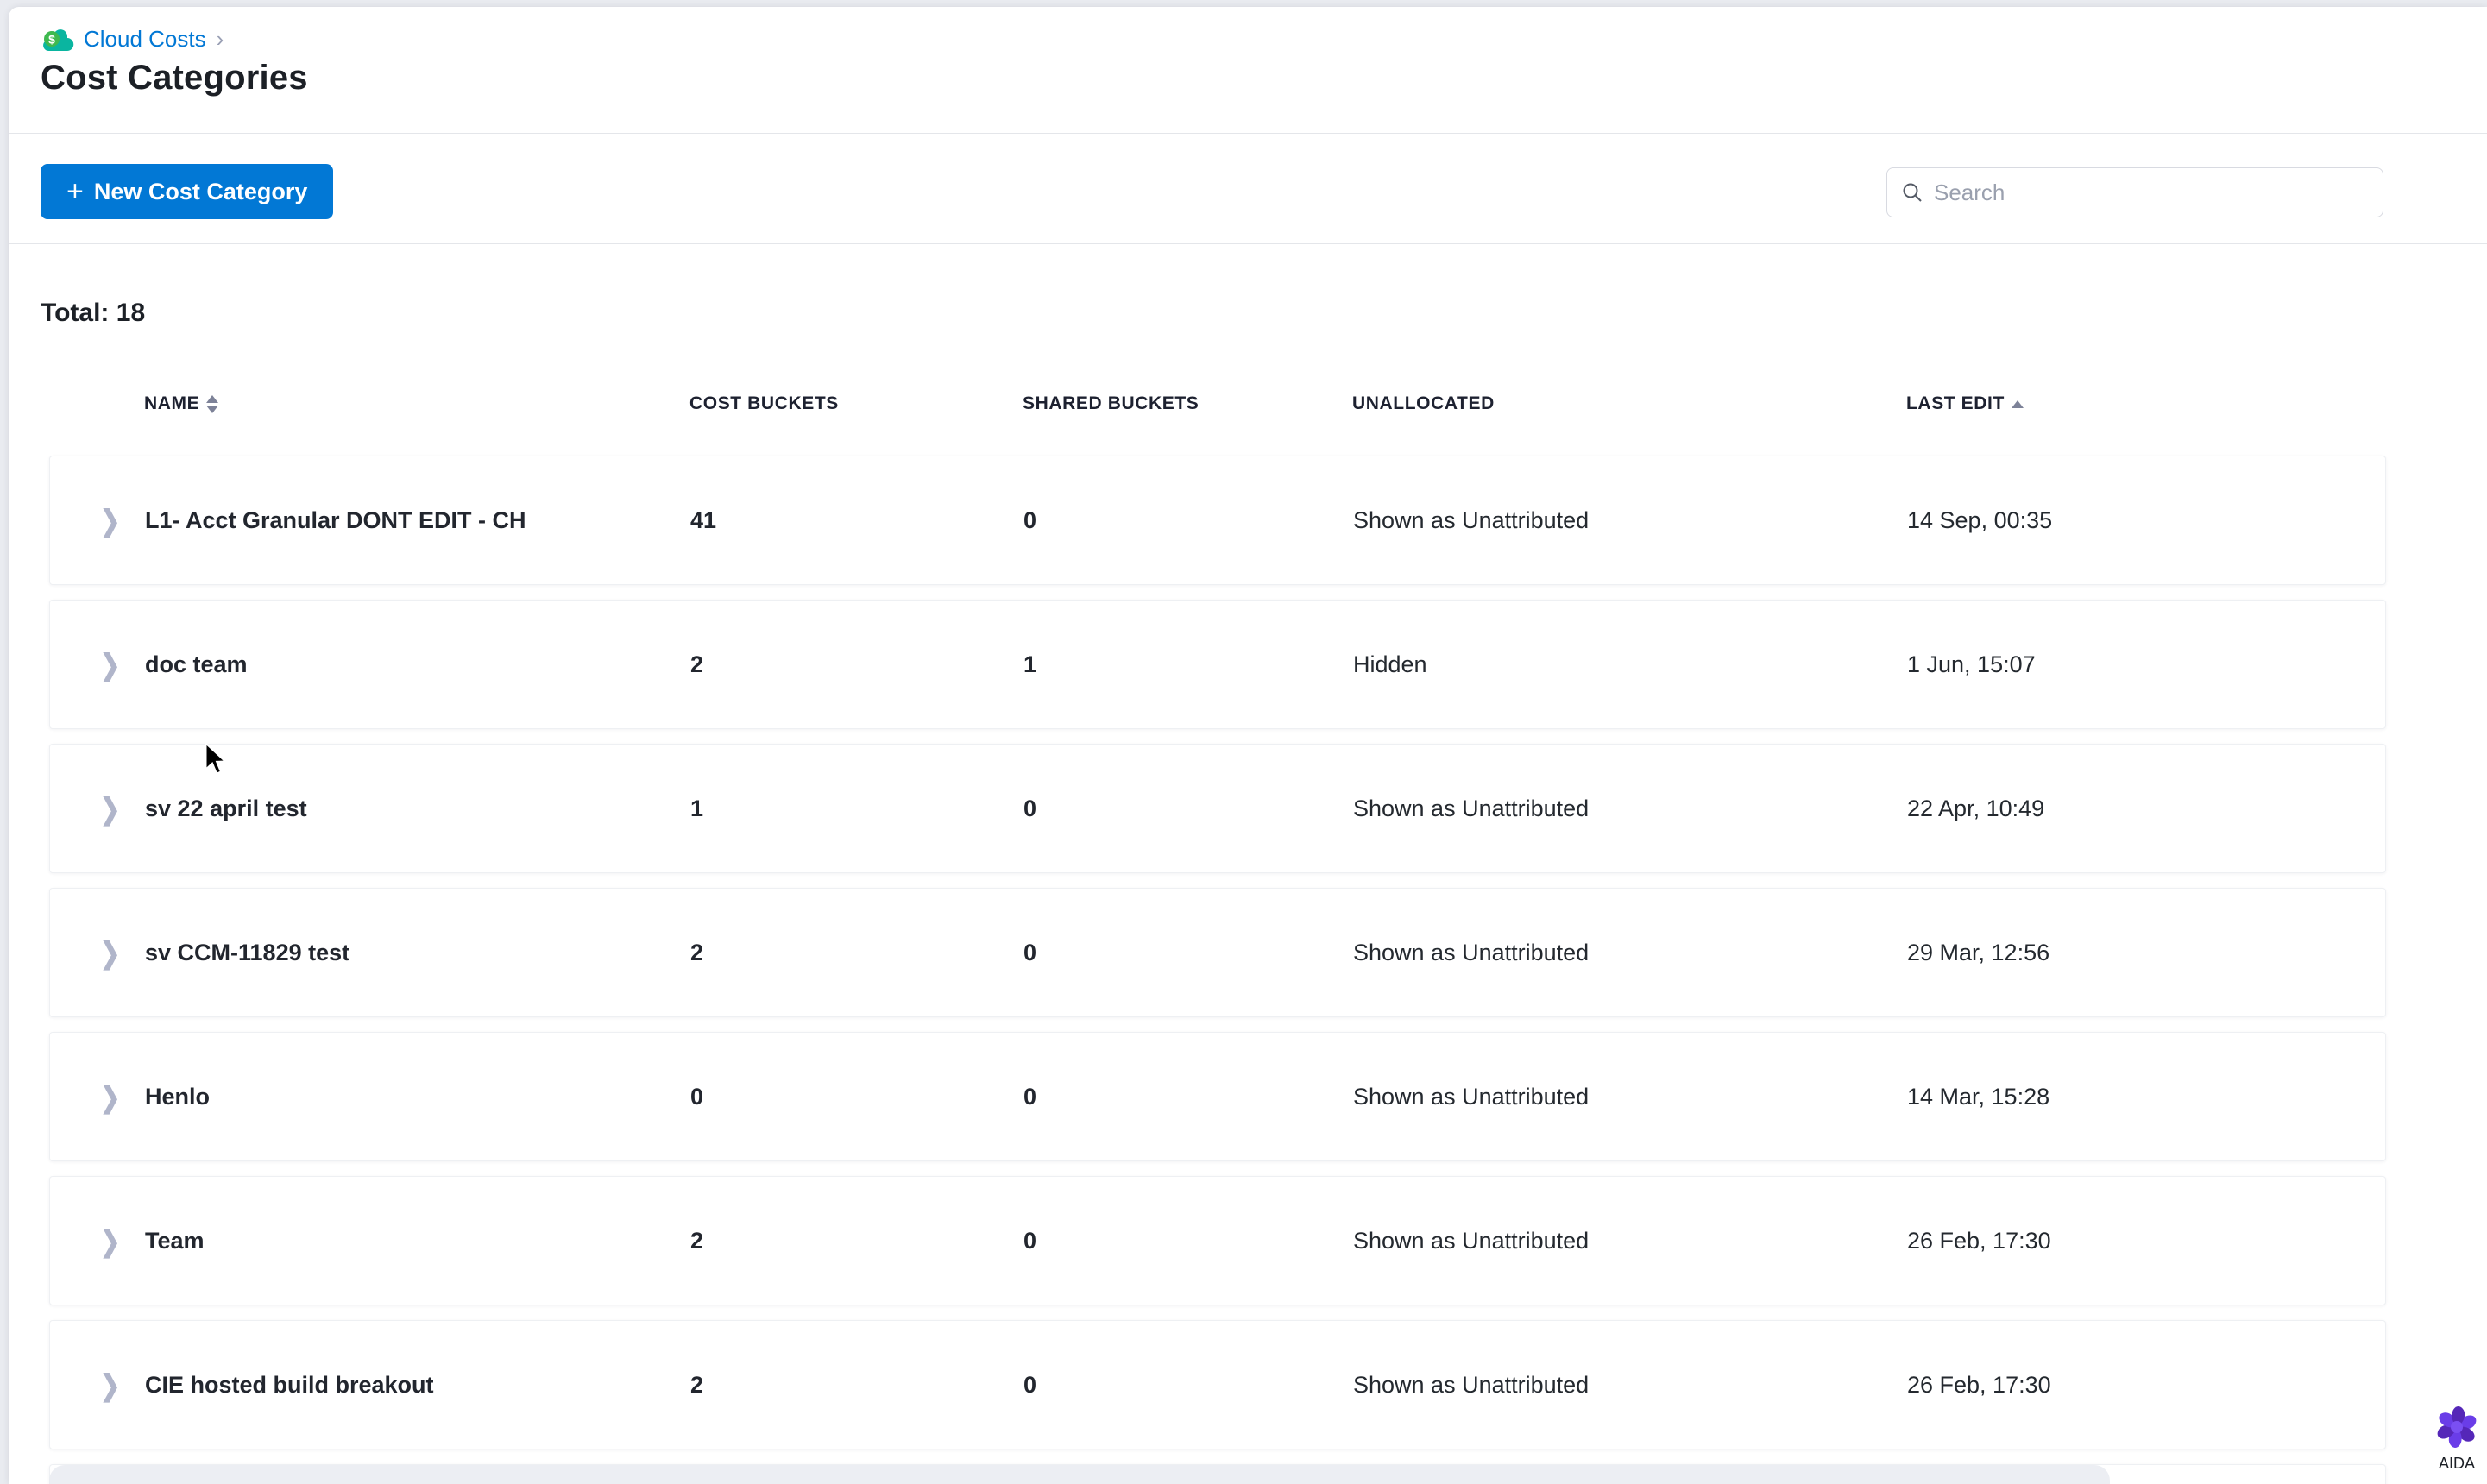  I want to click on plus-icon: +, so click(75, 191).